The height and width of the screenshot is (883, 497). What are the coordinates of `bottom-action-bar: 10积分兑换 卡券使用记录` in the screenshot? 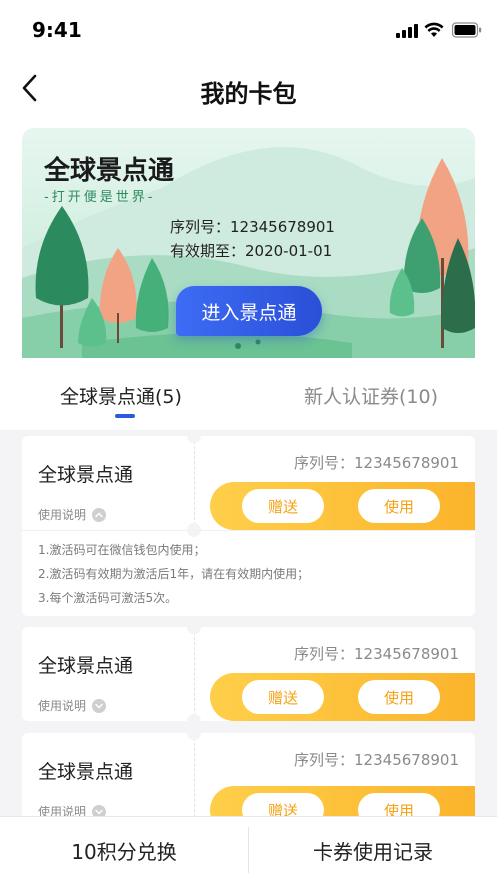 It's located at (248, 849).